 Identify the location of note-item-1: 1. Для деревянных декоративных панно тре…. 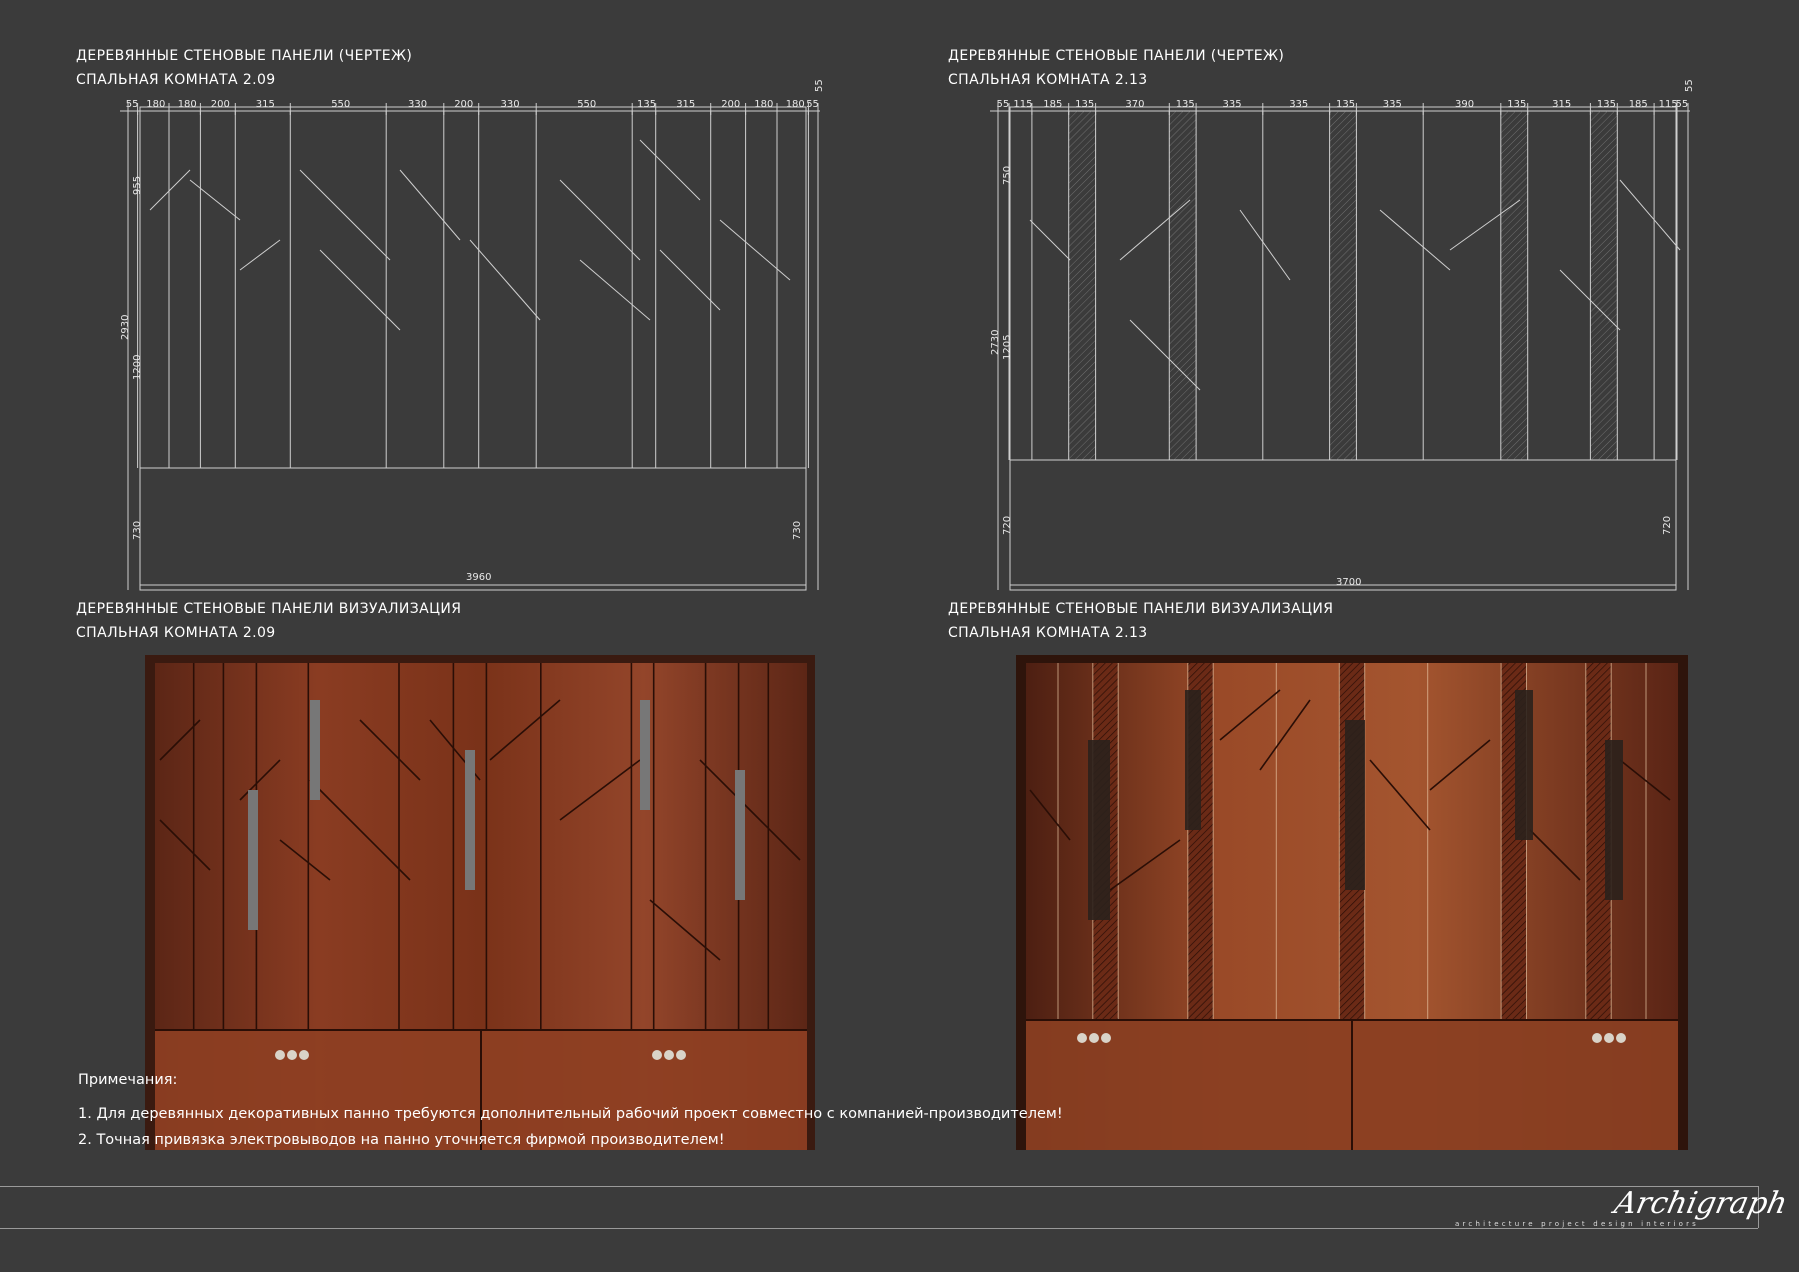
(570, 1114).